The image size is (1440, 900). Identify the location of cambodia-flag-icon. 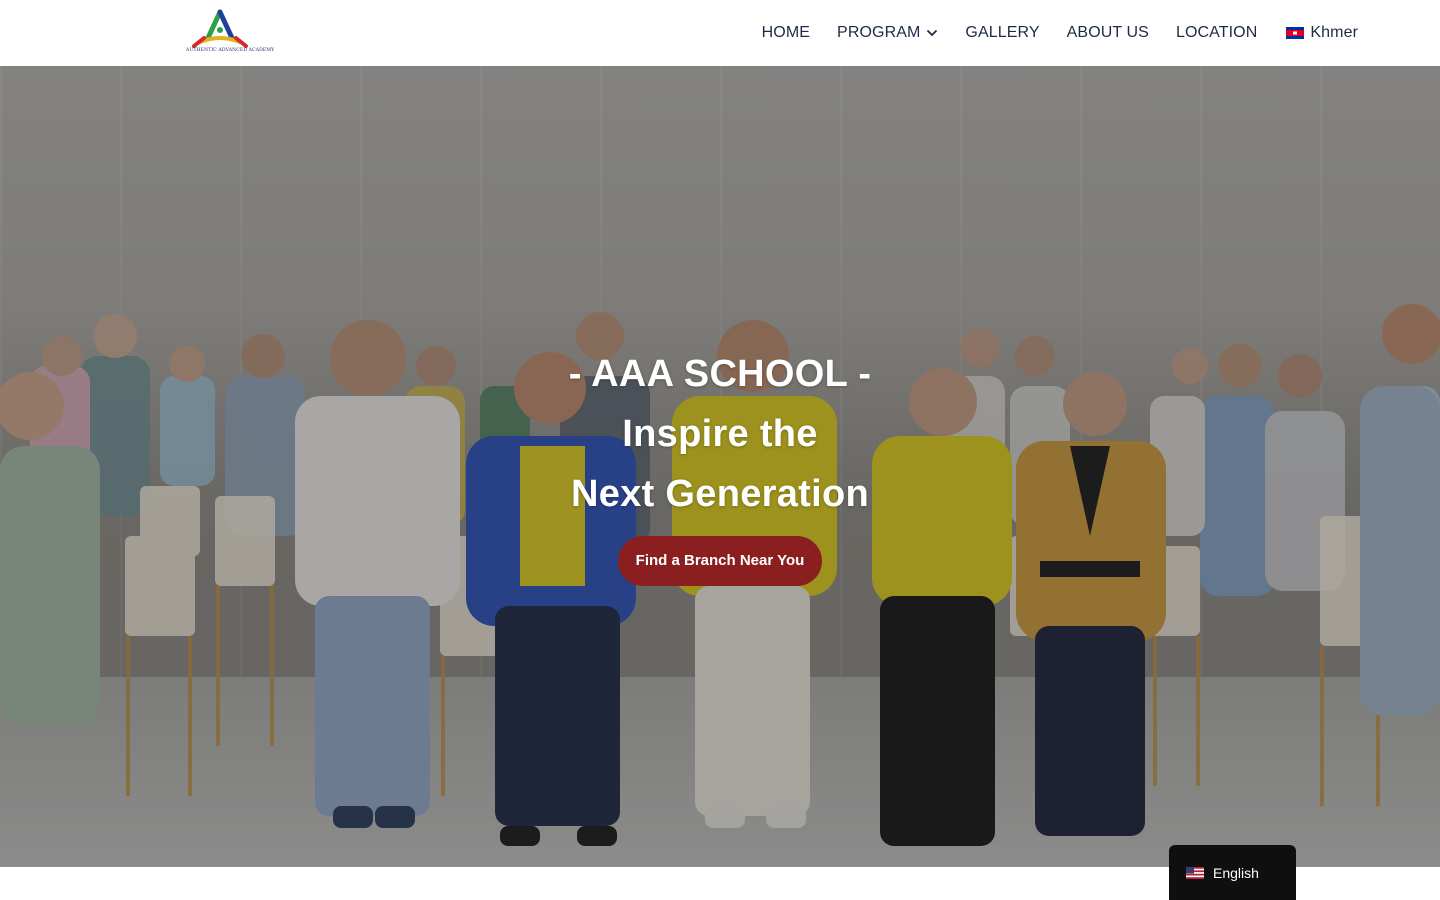
(1295, 33).